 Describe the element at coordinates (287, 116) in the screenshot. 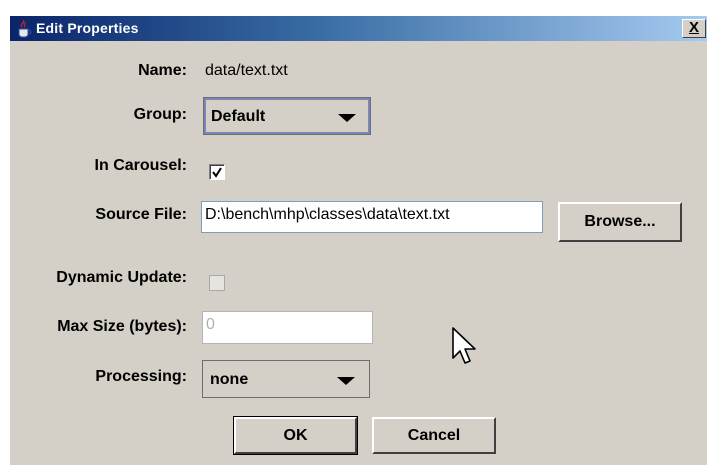

I see `group-dropdown: Default` at that location.